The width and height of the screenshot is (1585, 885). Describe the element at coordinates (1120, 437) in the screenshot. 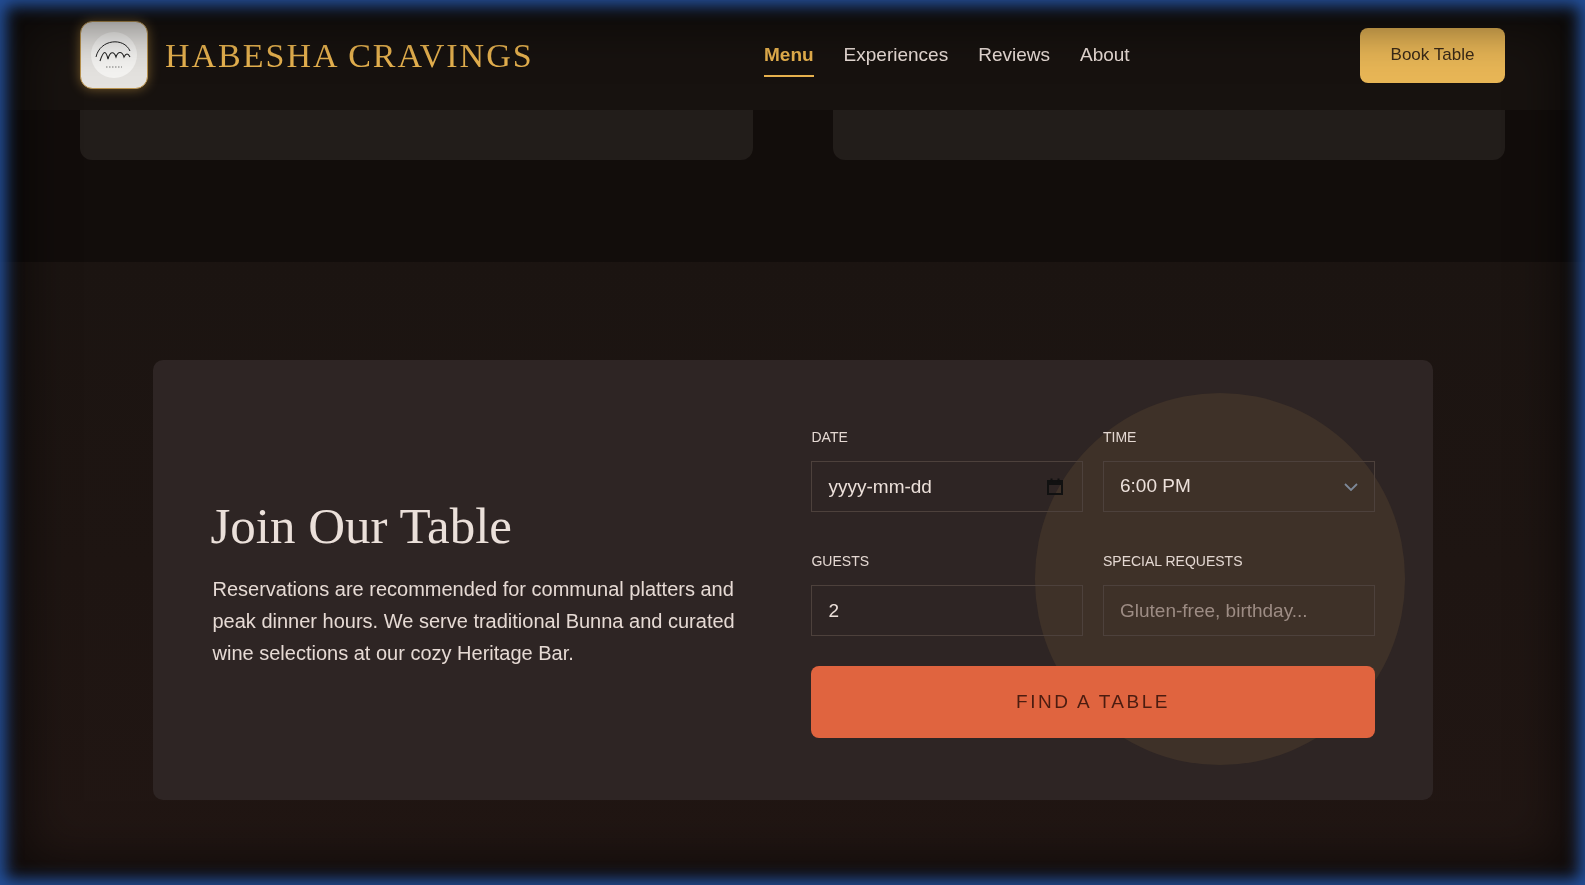

I see `field-label: TIME` at that location.